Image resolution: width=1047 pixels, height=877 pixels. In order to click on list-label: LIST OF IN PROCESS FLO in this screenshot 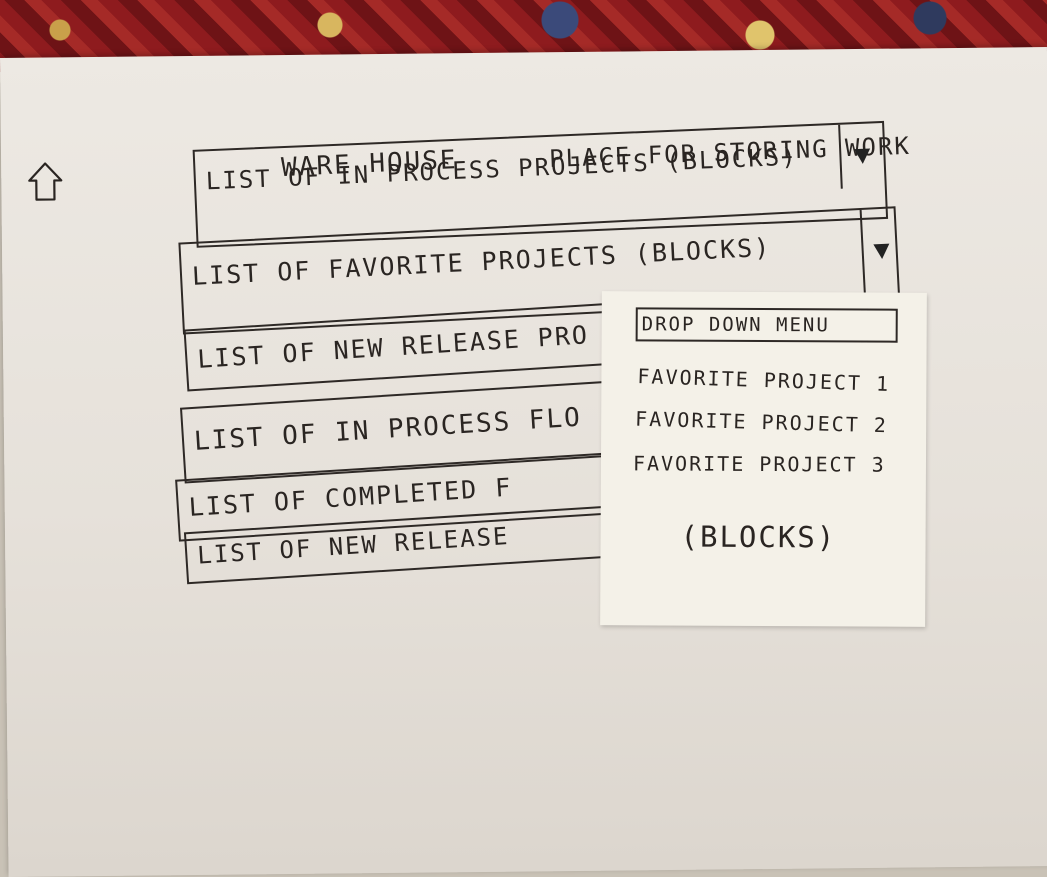, I will do `click(388, 429)`.